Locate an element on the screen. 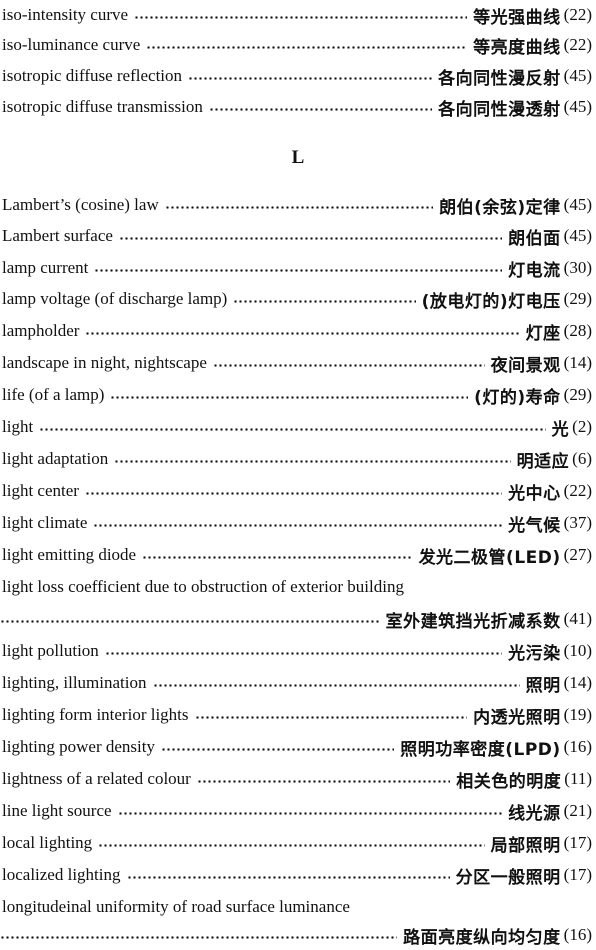 The width and height of the screenshot is (596, 950). entry-row-continuation: 室外建筑挡光折减系数 (41) is located at coordinates (296, 619).